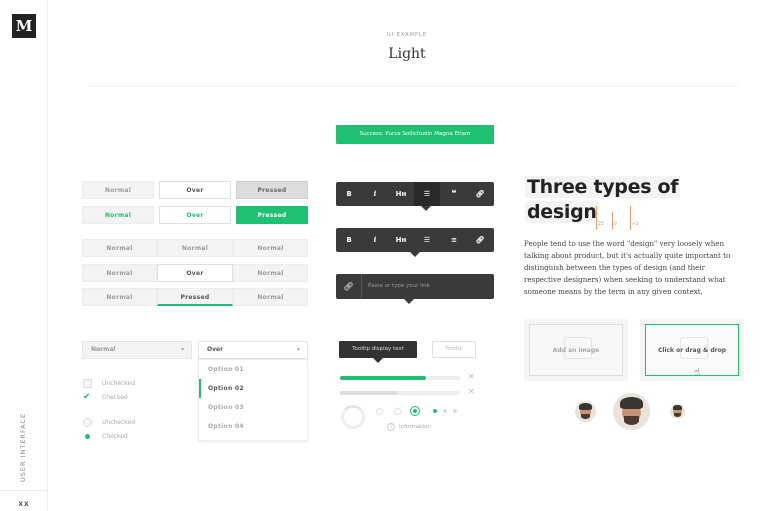 This screenshot has height=511, width=766. I want to click on dropdown-menu: Option 01 Option 02 Option 03 Option 04, so click(253, 400).